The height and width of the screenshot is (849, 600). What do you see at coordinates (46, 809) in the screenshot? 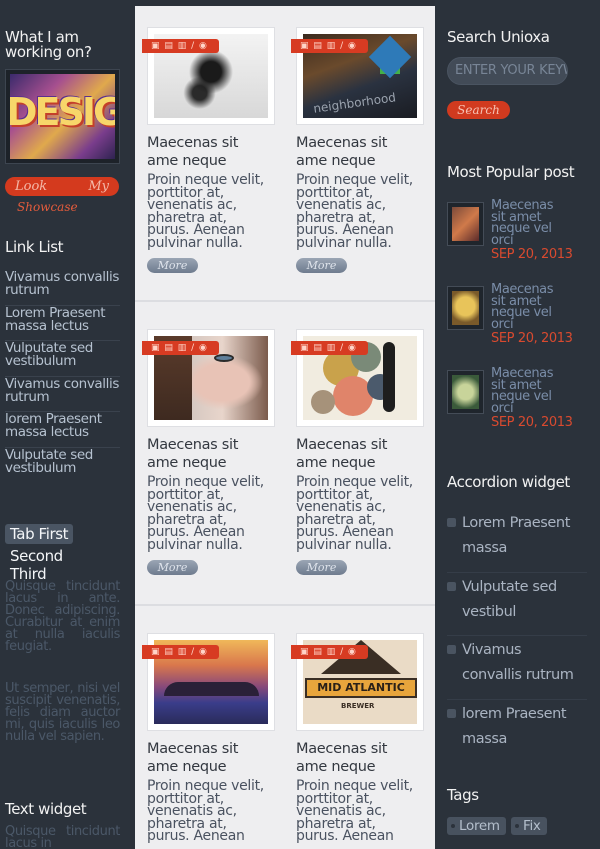
I see `text-widget-title: Text widget` at bounding box center [46, 809].